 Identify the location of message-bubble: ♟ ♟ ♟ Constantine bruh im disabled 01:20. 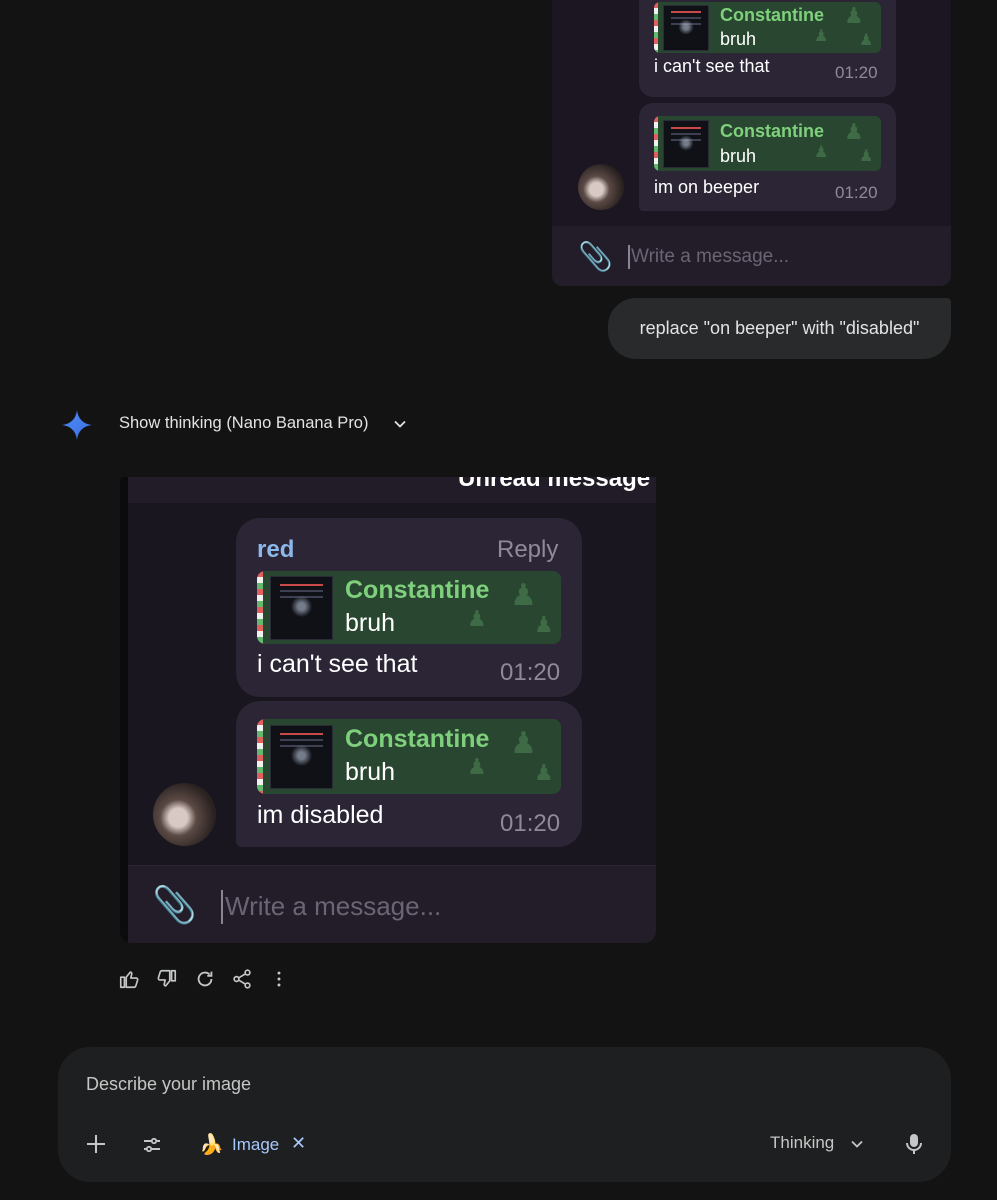
(409, 774).